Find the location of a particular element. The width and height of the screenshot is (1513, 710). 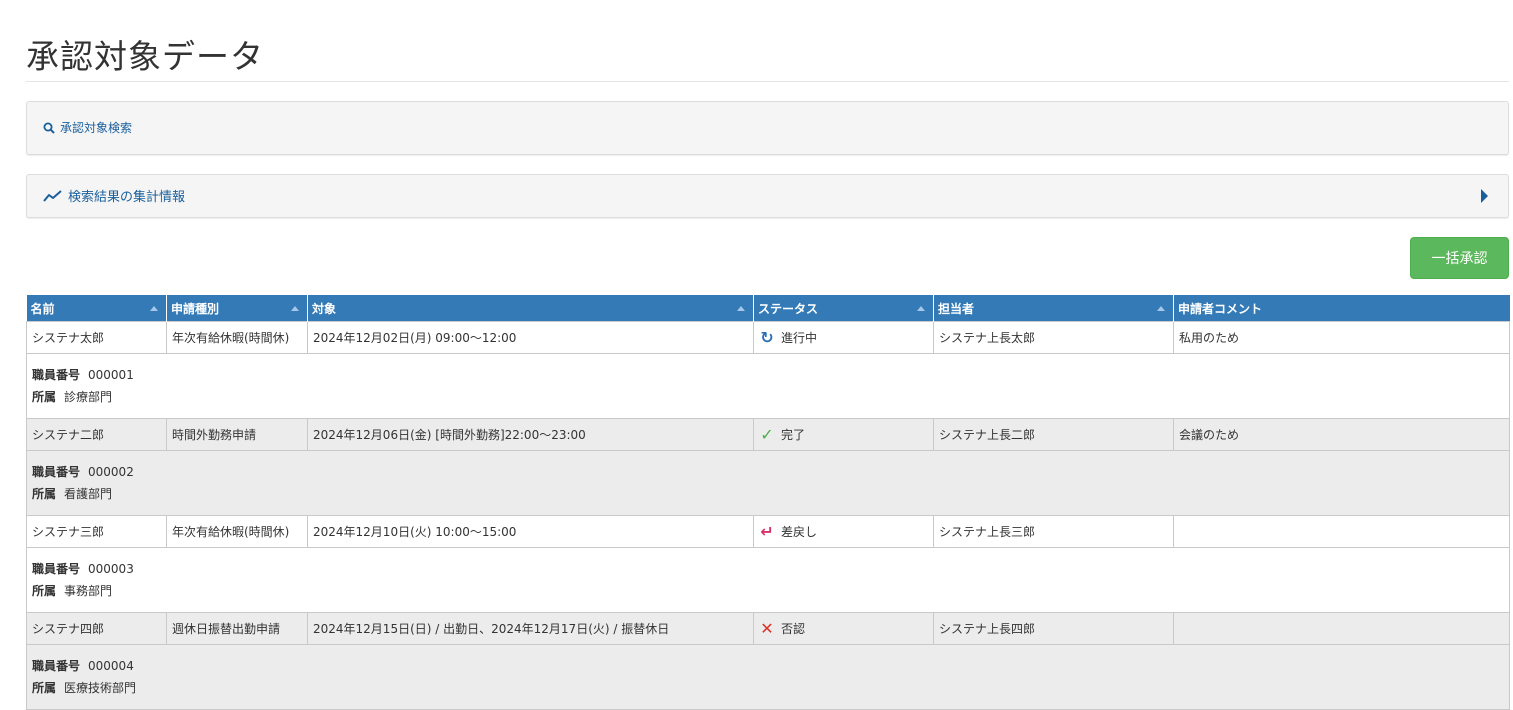

cell-name: システナ太郎 is located at coordinates (96, 337).